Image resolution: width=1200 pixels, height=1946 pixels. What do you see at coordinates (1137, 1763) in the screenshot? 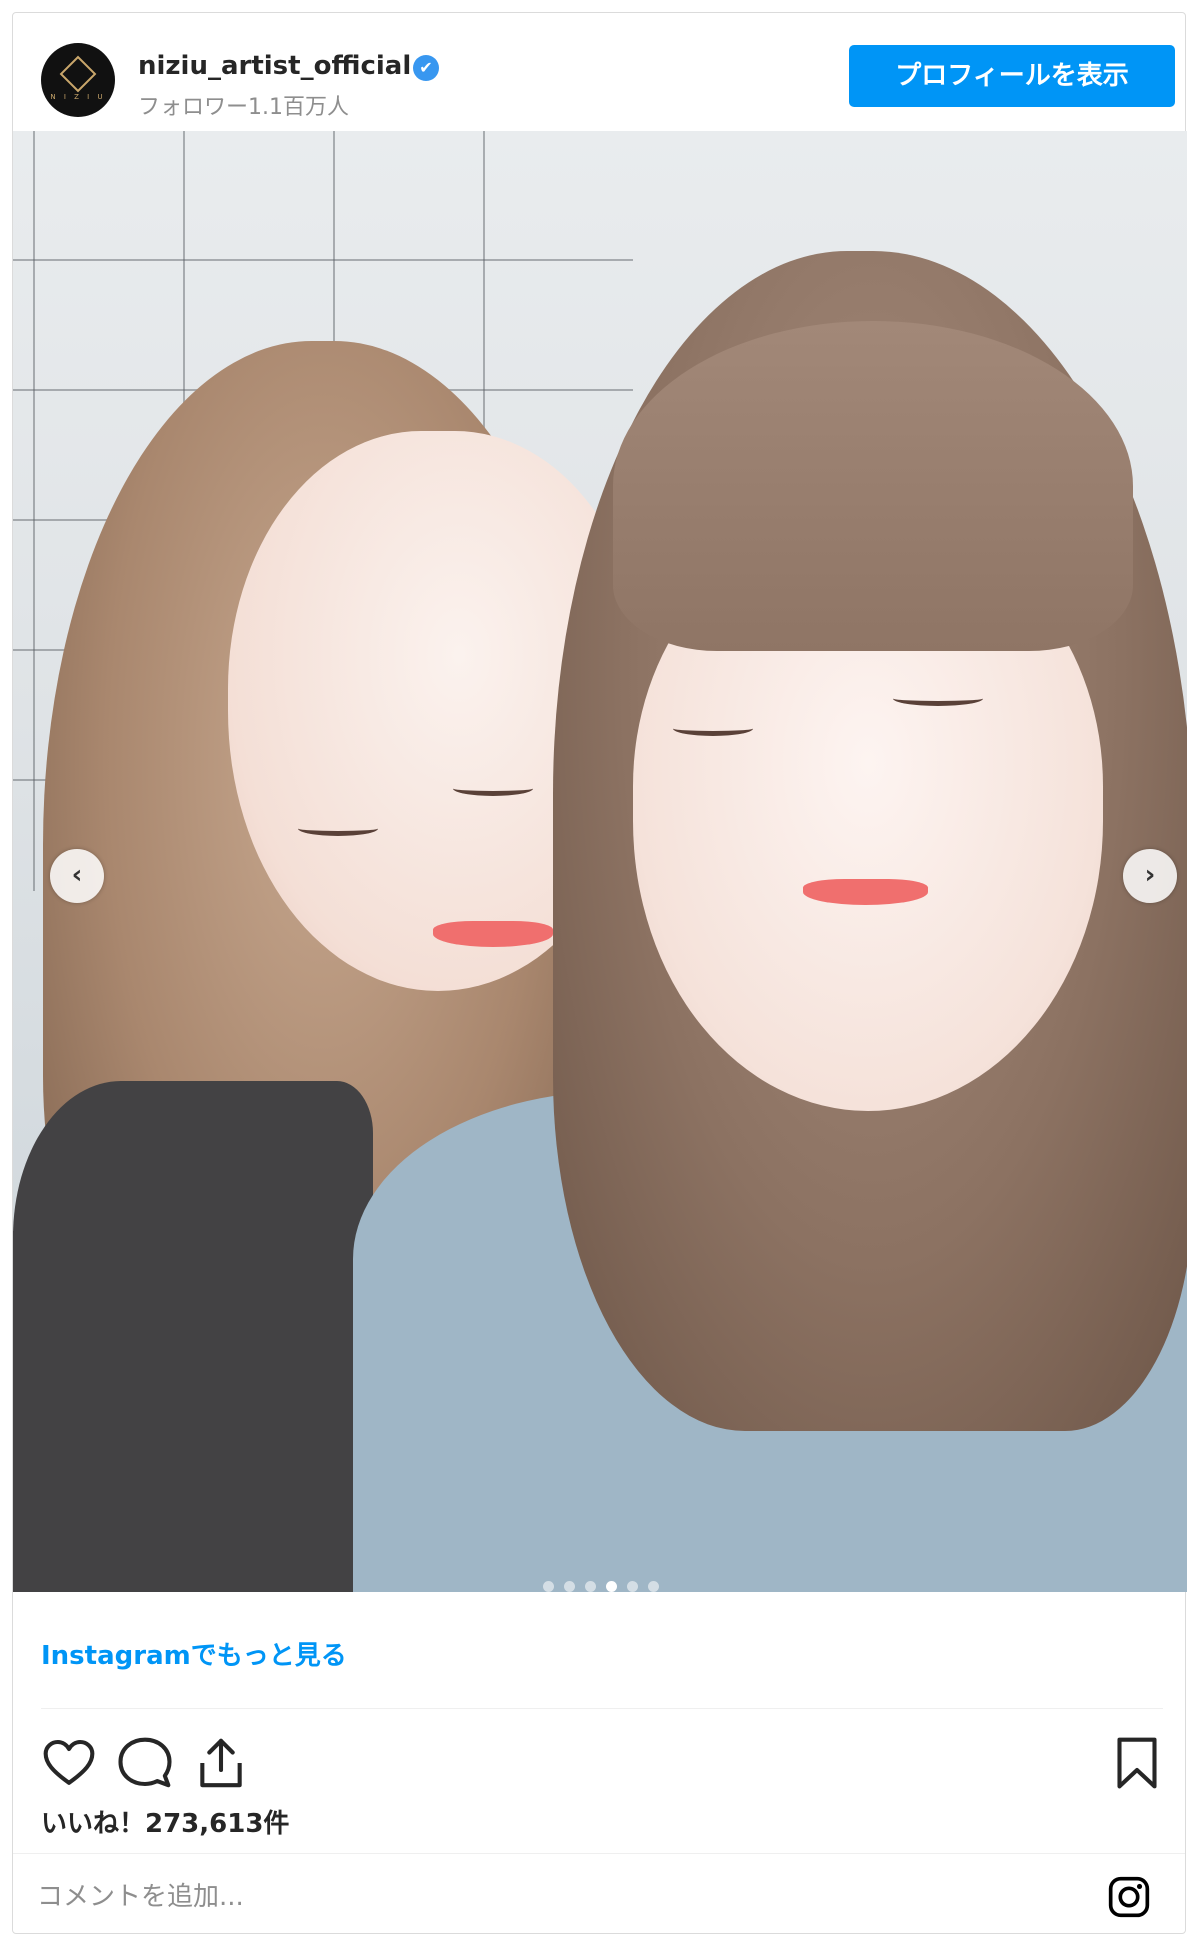
I see `bookmark-icon` at bounding box center [1137, 1763].